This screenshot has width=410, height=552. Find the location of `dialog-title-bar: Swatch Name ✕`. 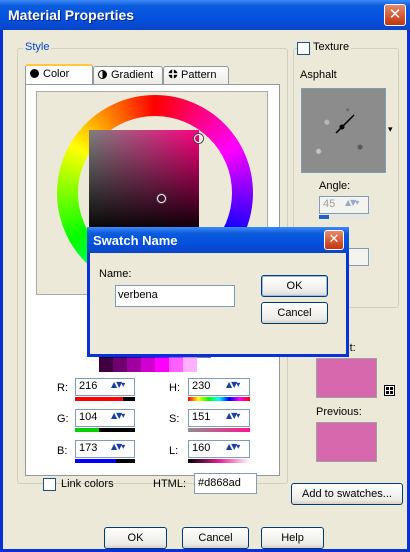

dialog-title-bar: Swatch Name ✕ is located at coordinates (218, 240).